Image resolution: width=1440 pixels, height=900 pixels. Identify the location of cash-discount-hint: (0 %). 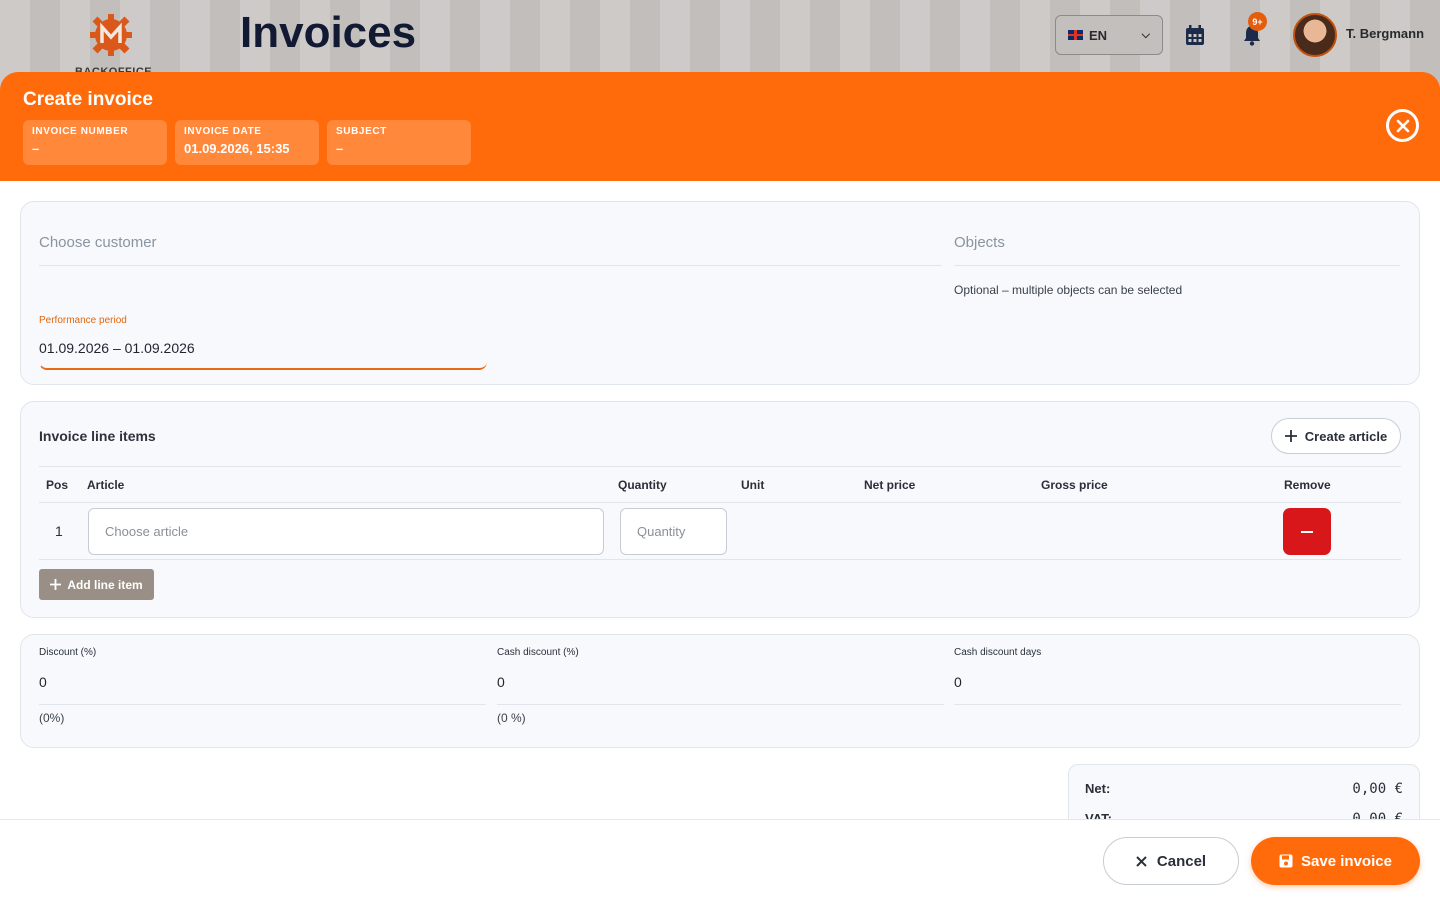
(511, 718).